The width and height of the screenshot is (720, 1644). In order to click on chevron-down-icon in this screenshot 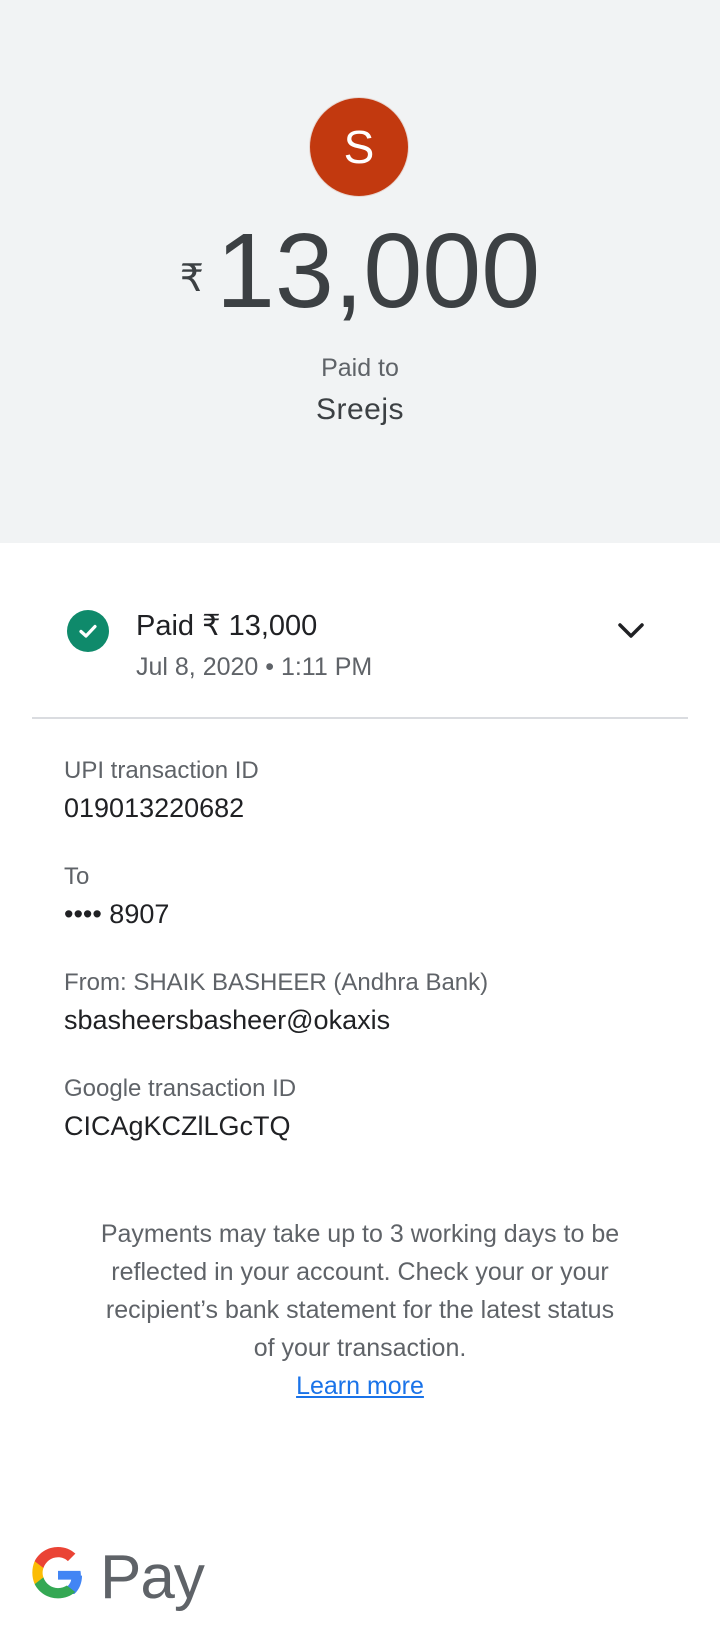, I will do `click(631, 631)`.